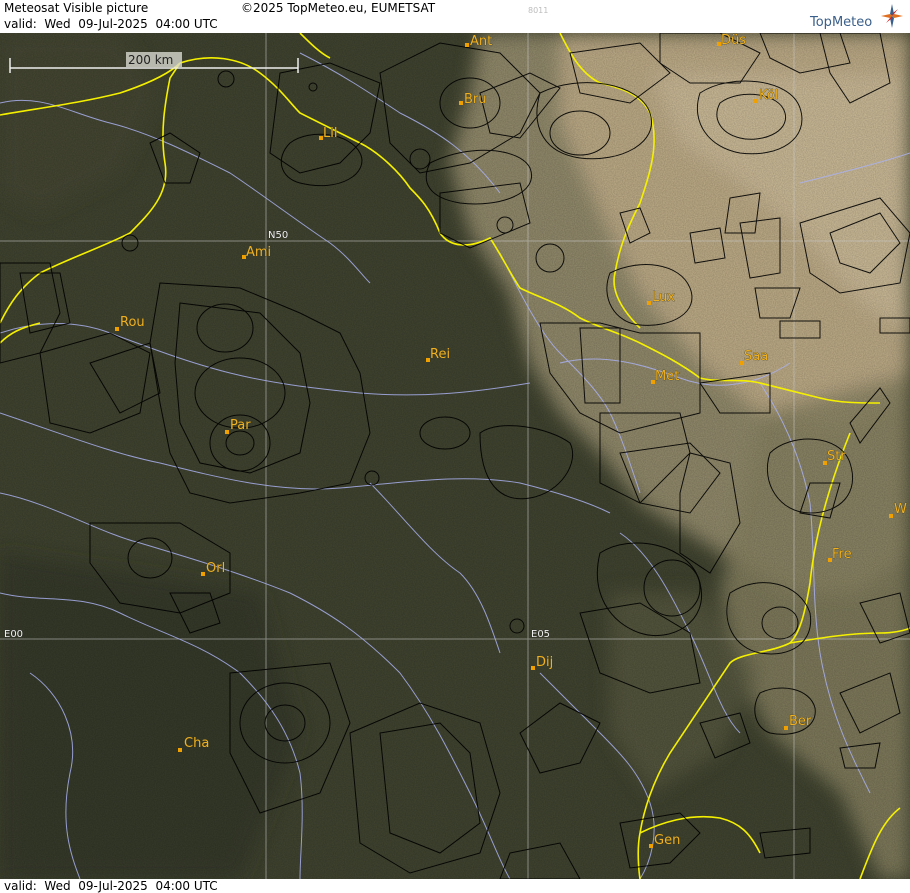 The width and height of the screenshot is (910, 893). What do you see at coordinates (330, 134) in the screenshot?
I see `city-label-lil: Lil` at bounding box center [330, 134].